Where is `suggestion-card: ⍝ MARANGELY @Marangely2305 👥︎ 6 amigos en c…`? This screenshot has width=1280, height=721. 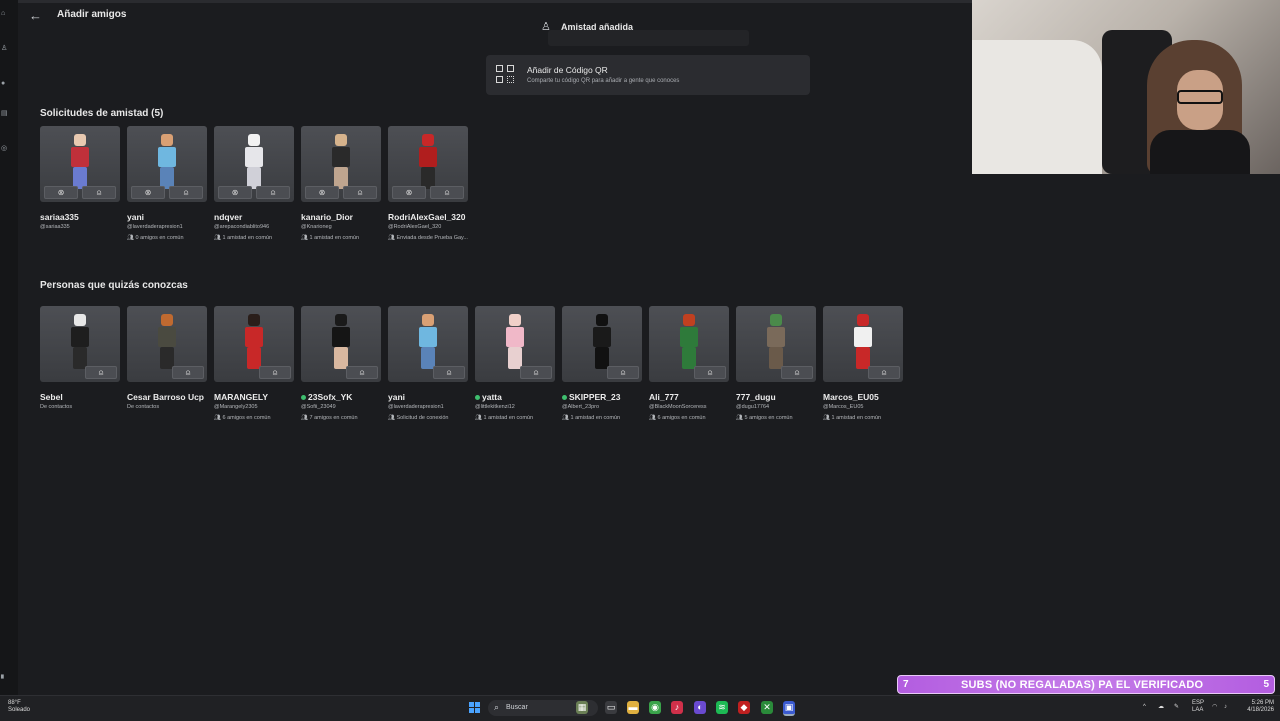 suggestion-card: ⍝ MARANGELY @Marangely2305 👥︎ 6 amigos en c… is located at coordinates (254, 363).